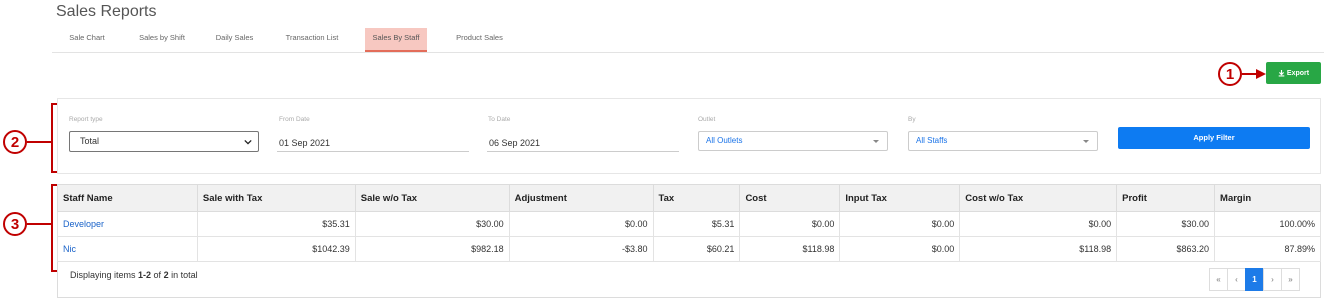 Image resolution: width=1326 pixels, height=304 pixels. What do you see at coordinates (127, 224) in the screenshot?
I see `staff-name-link: Developer` at bounding box center [127, 224].